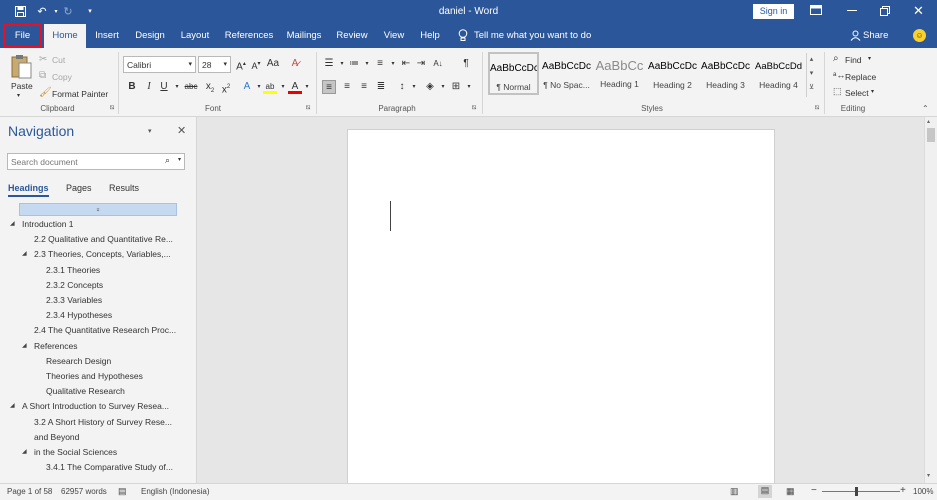 Image resolution: width=937 pixels, height=500 pixels. I want to click on replace-button: Replace, so click(860, 77).